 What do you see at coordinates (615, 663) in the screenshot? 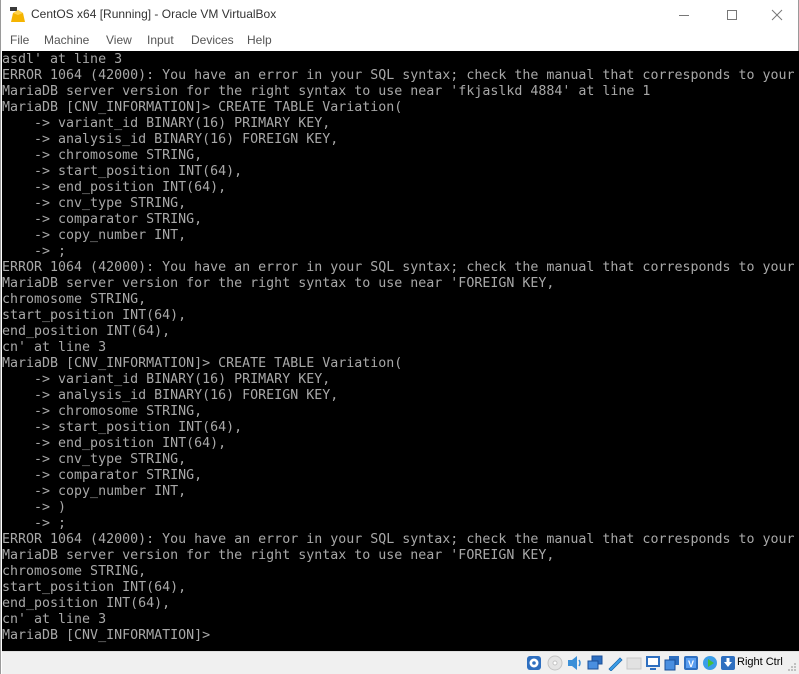
I see `usb-icon` at bounding box center [615, 663].